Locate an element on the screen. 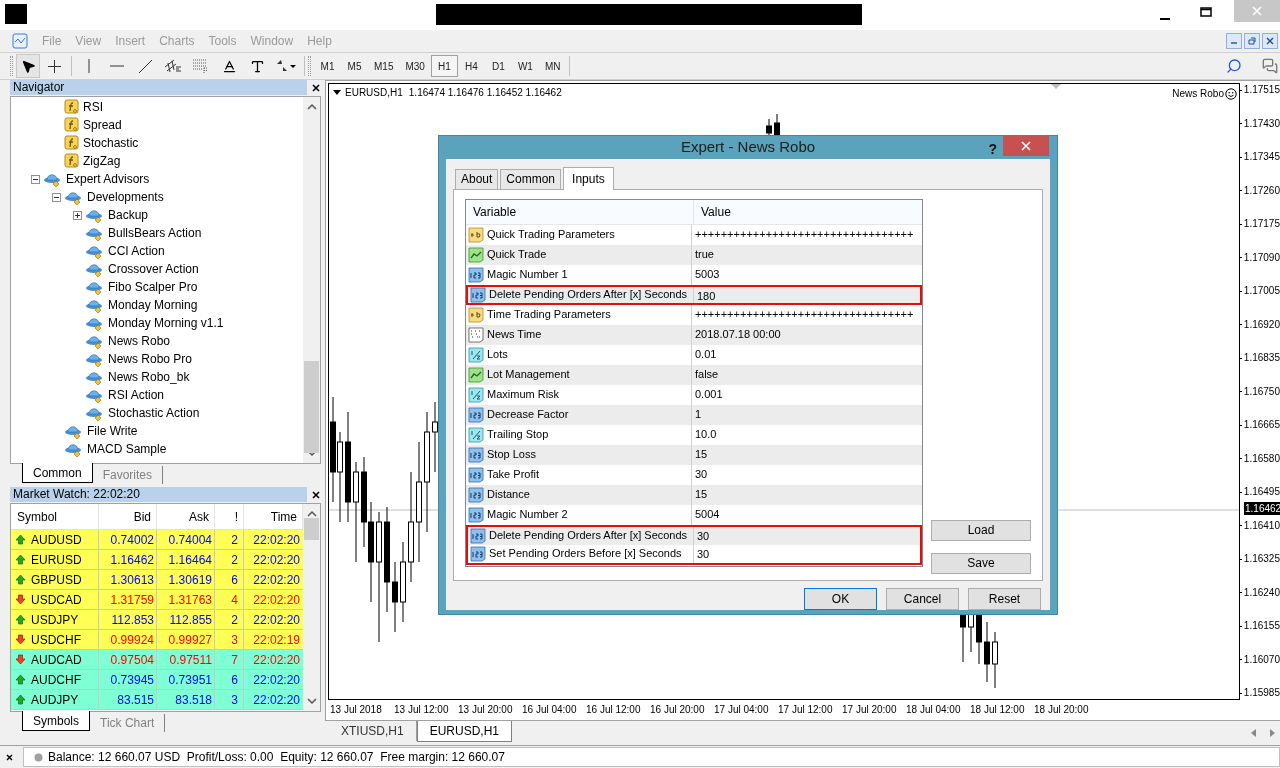 The width and height of the screenshot is (1280, 768). hat-icon is located at coordinates (95, 233).